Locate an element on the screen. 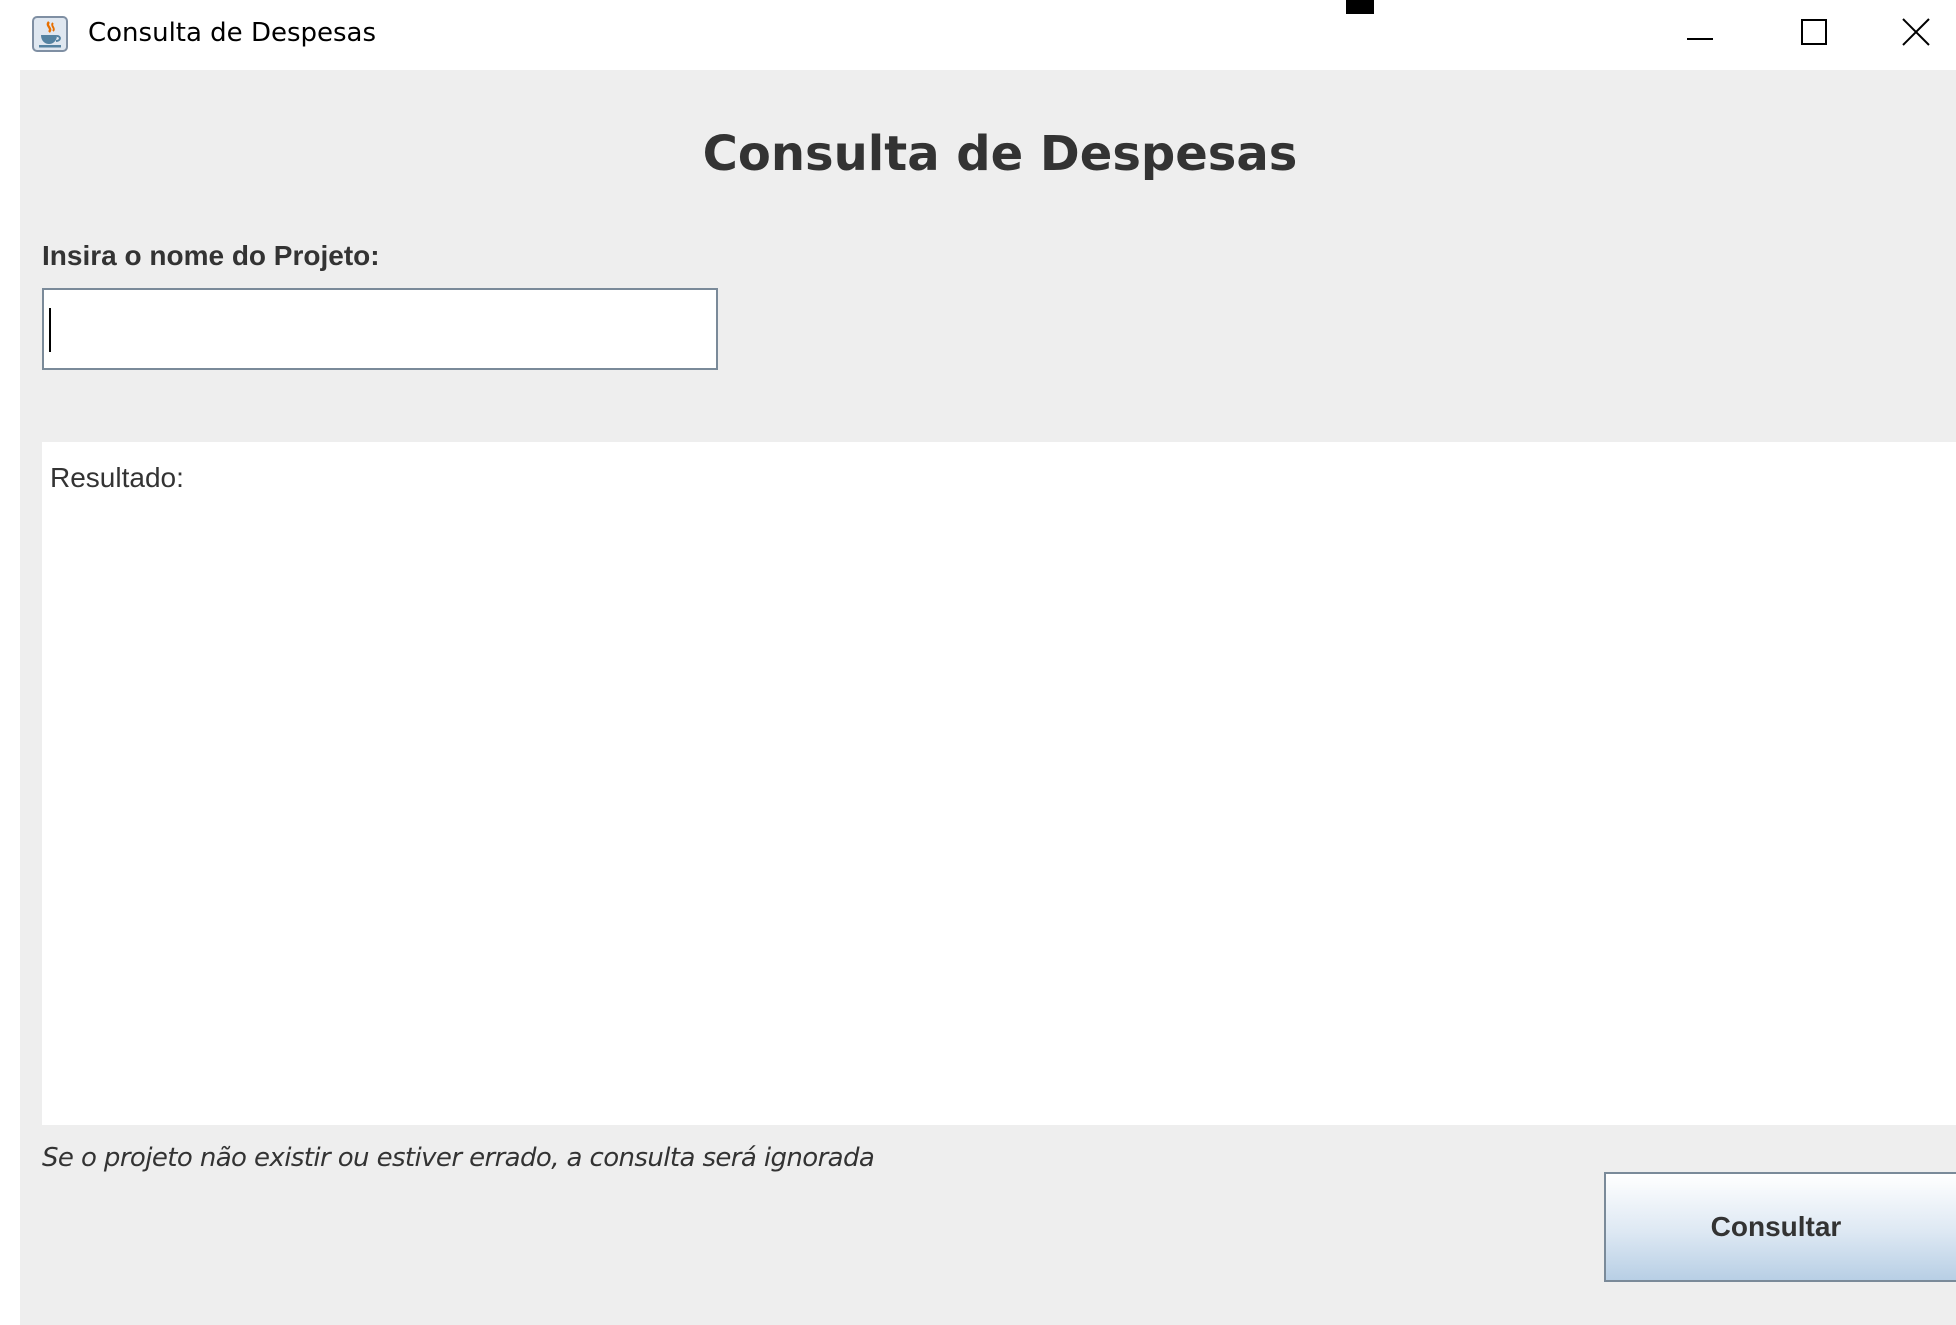 This screenshot has width=1956, height=1325. title-bar-mark is located at coordinates (1360, 7).